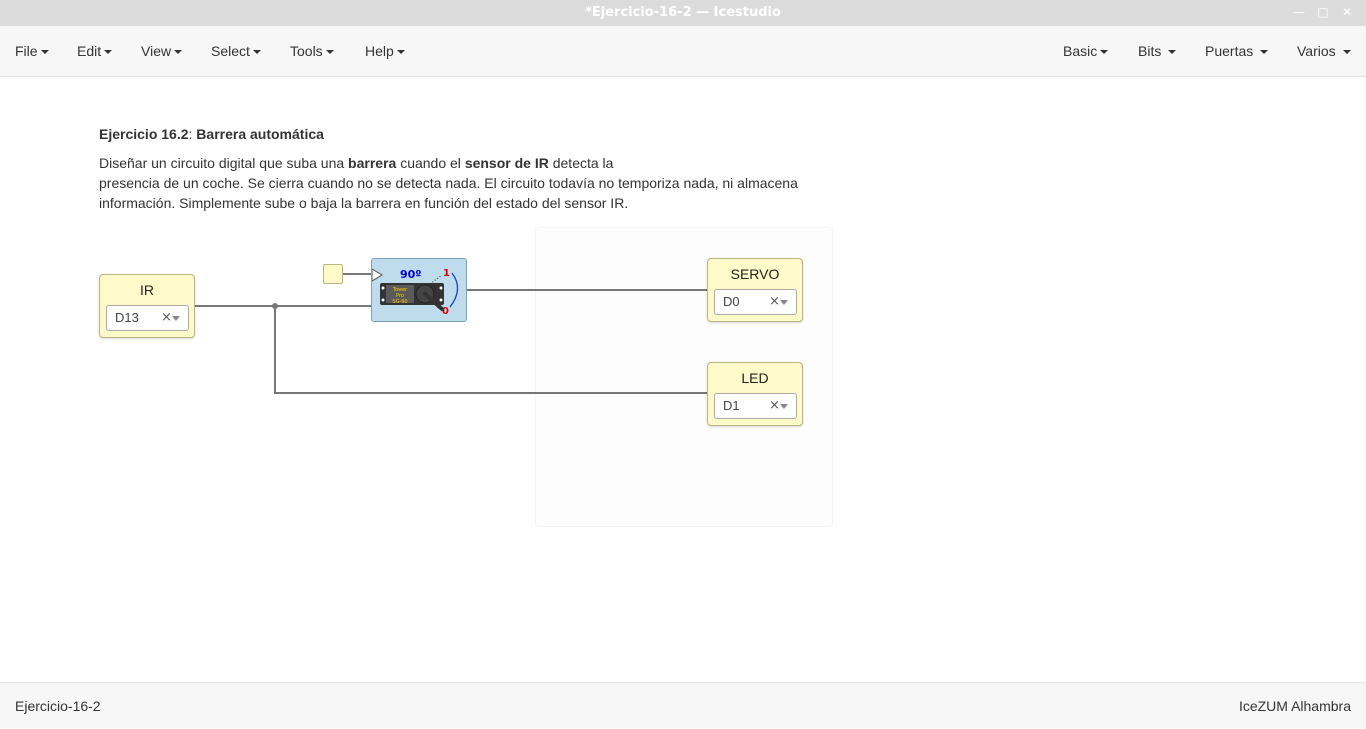 Image resolution: width=1366 pixels, height=729 pixels. I want to click on info-heading: Ejercicio 16.2: Barrera automática, so click(459, 134).